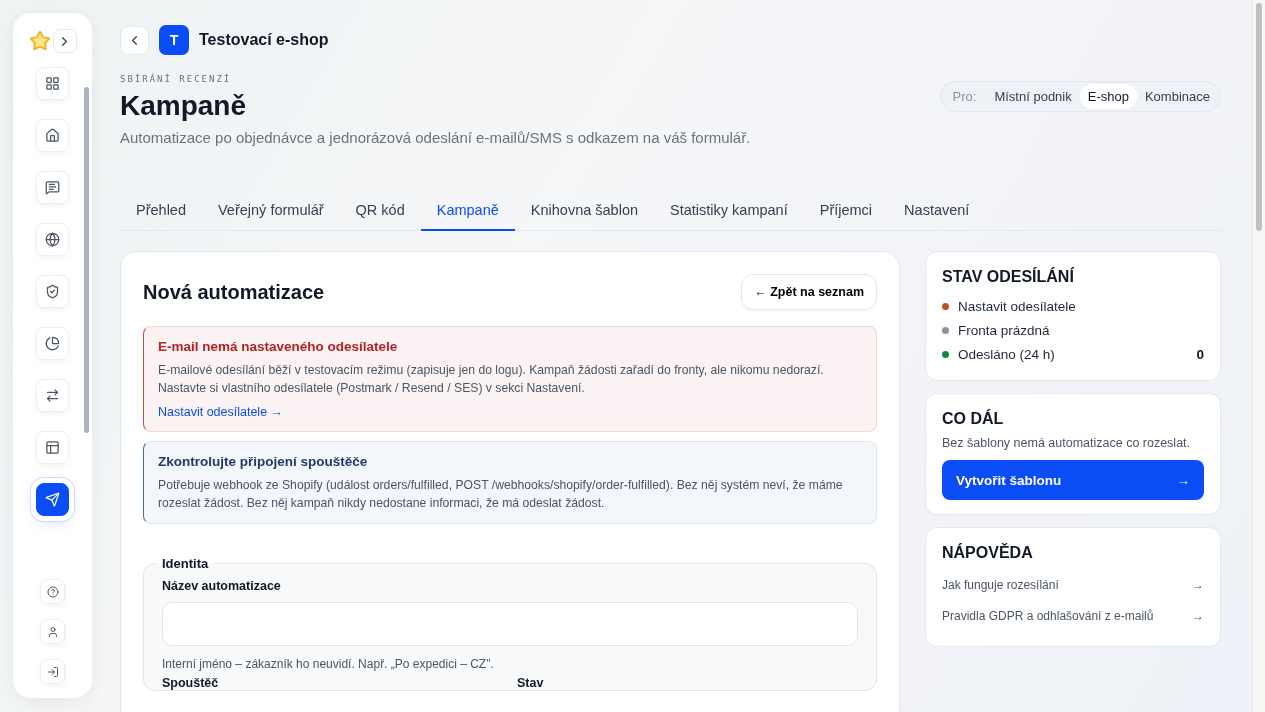 This screenshot has height=712, width=1265. What do you see at coordinates (846, 211) in the screenshot?
I see `tab: Příjemci` at bounding box center [846, 211].